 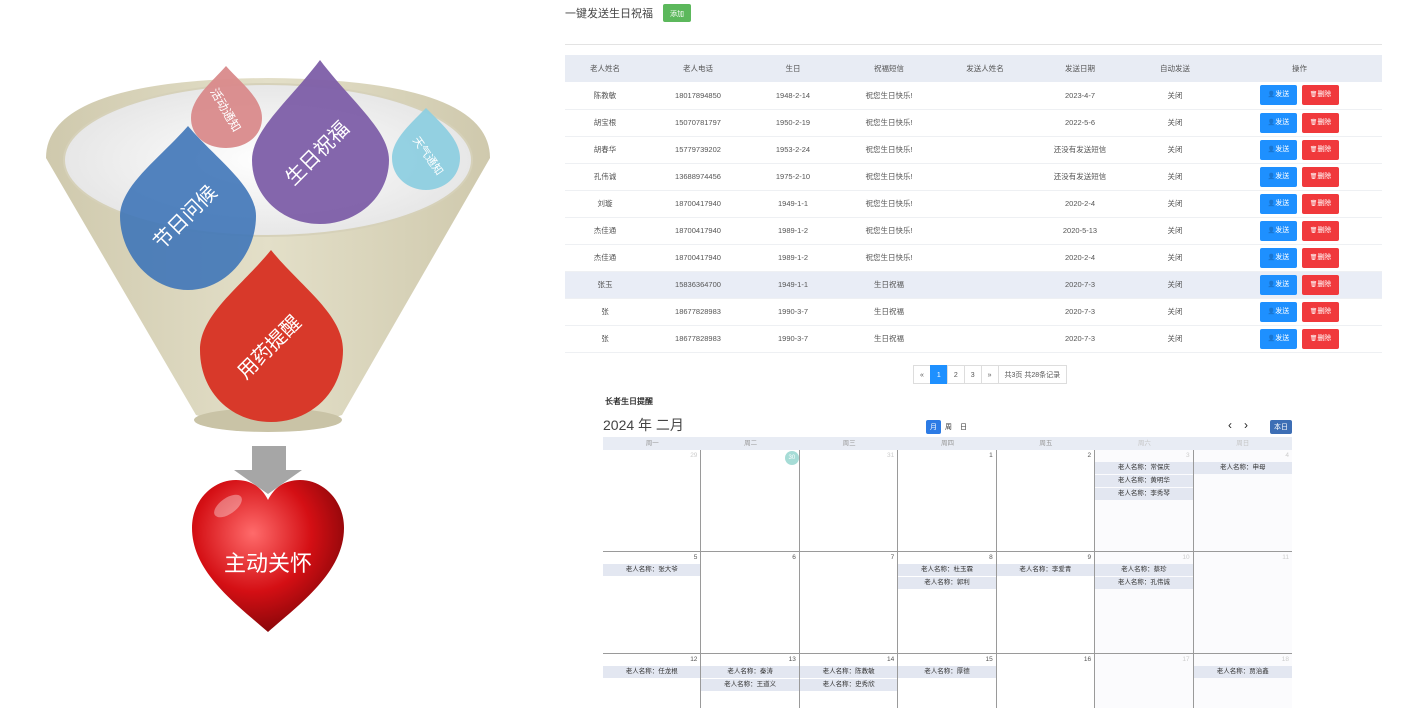 I want to click on cell-birthday: 1990-3-7, so click(x=793, y=339).